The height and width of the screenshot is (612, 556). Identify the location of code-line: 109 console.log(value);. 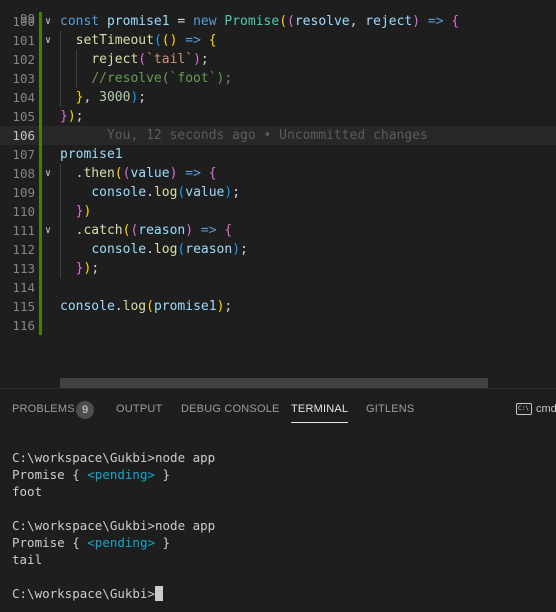
(278, 192).